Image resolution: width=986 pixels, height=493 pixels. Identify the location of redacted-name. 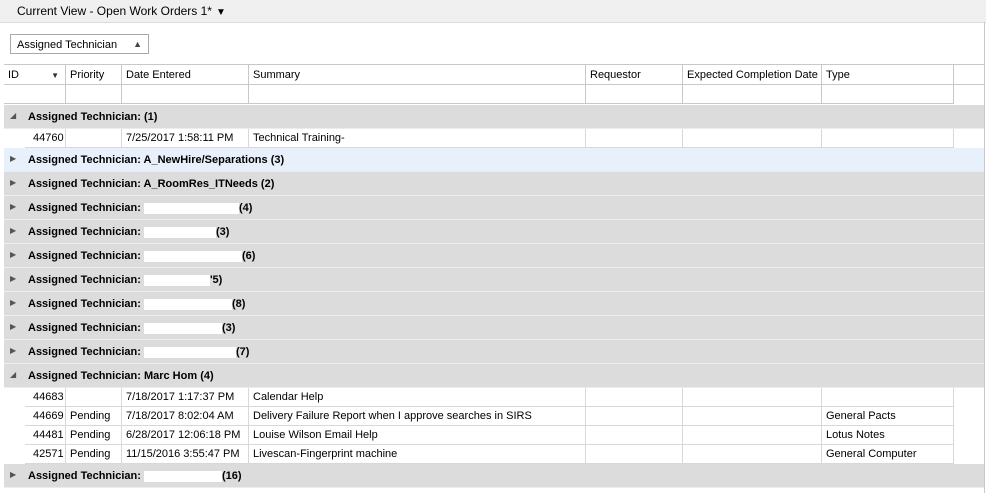
(192, 256).